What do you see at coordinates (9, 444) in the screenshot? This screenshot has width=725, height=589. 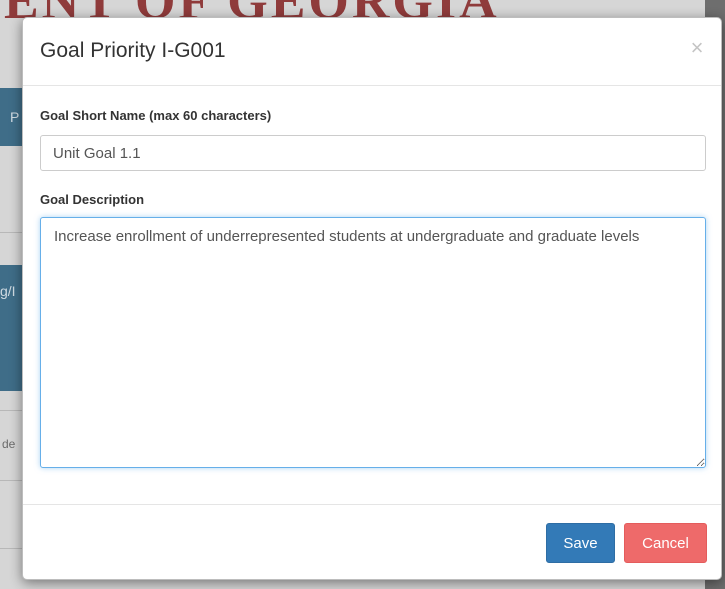 I see `background-text: de` at bounding box center [9, 444].